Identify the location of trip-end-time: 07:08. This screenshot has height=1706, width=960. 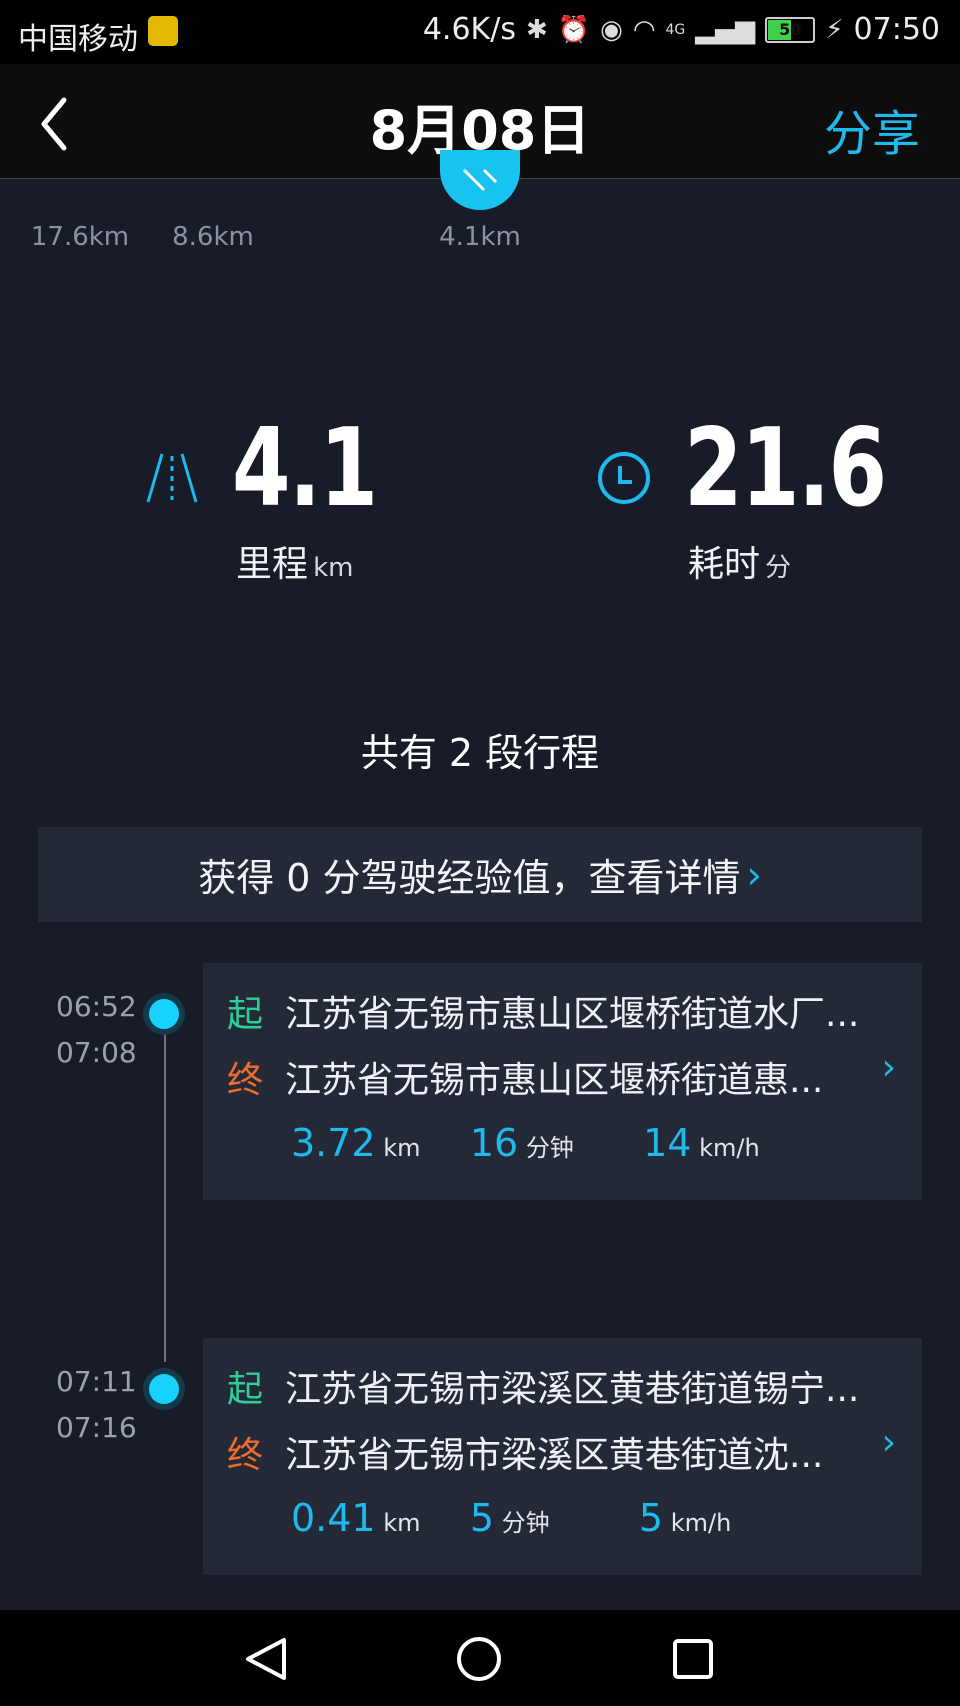
(96, 1052).